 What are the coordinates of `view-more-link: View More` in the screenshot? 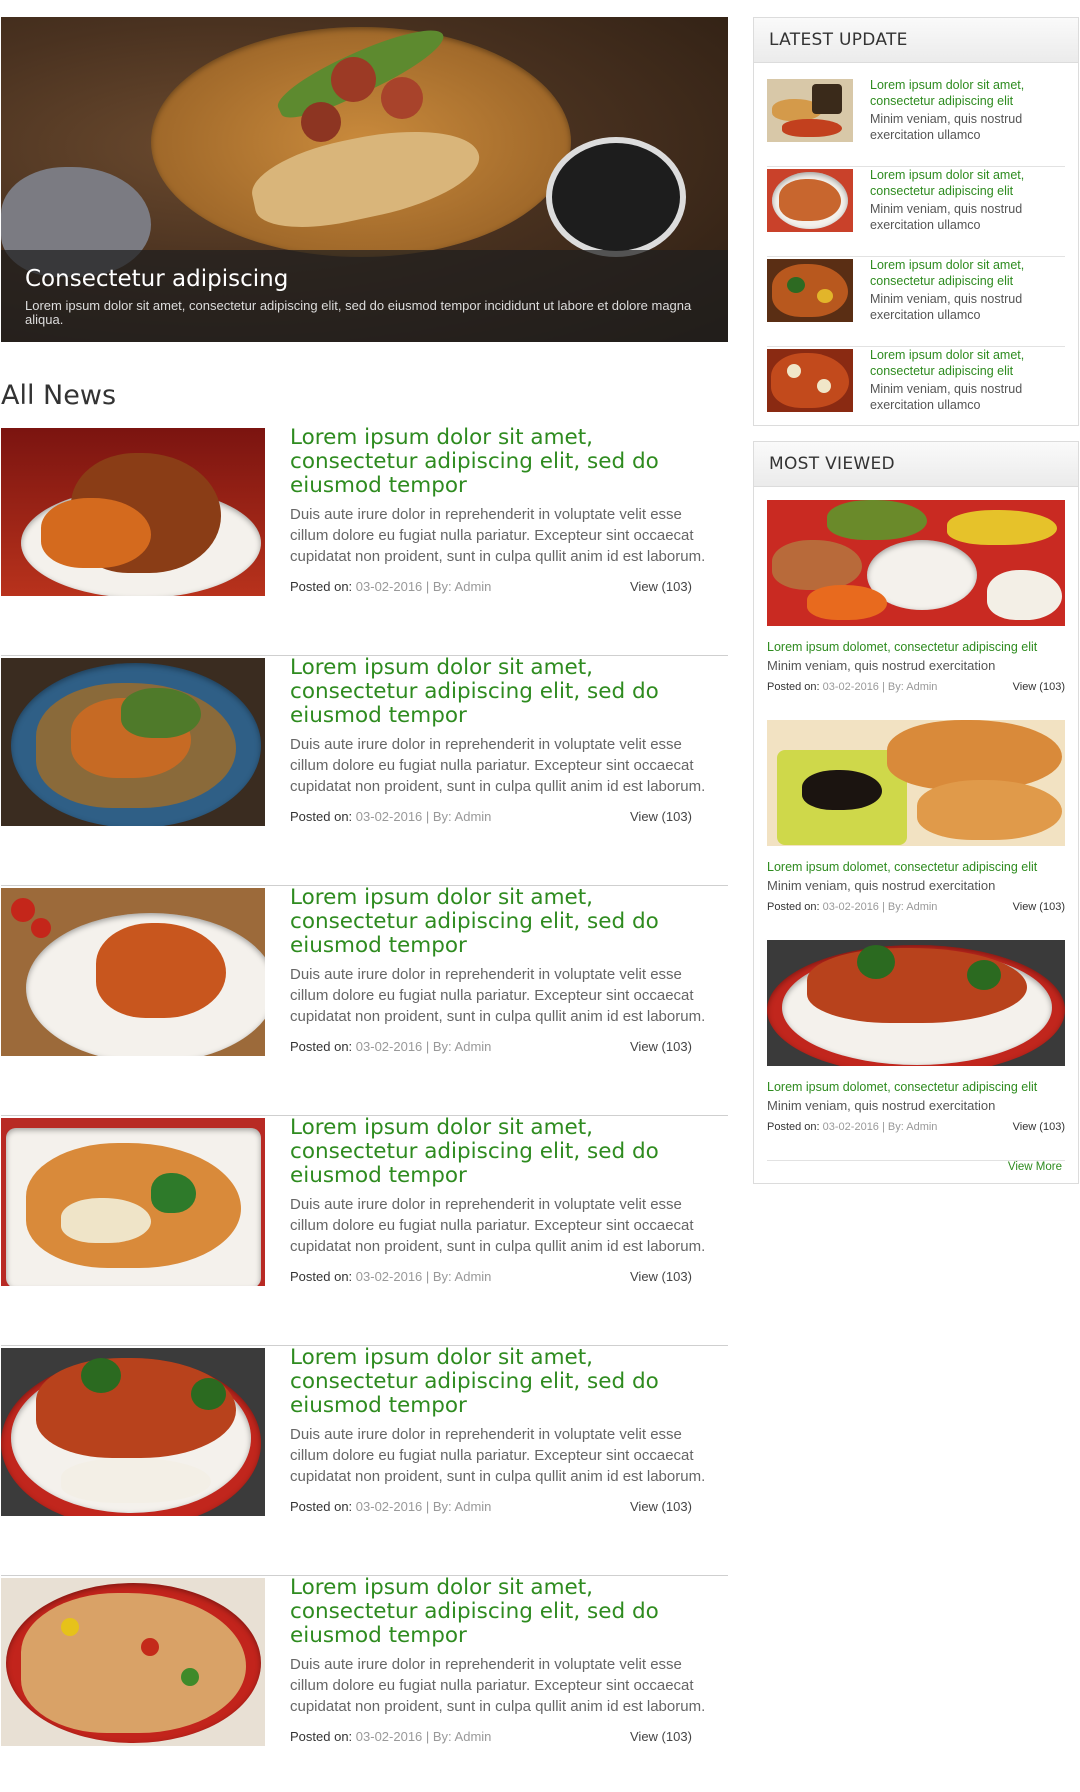 It's located at (1035, 1167).